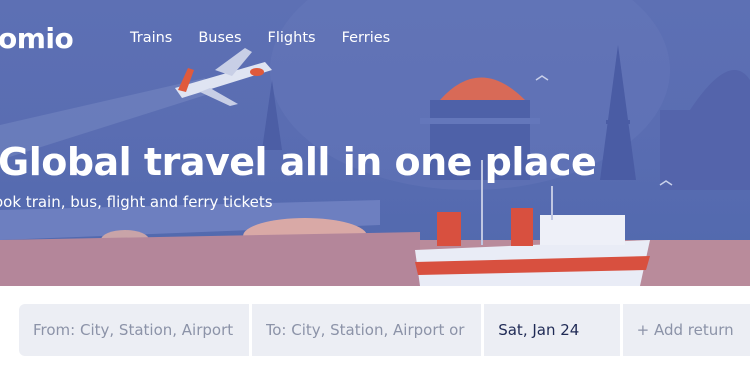 This screenshot has height=375, width=750. What do you see at coordinates (292, 38) in the screenshot?
I see `nav-flights: Flights` at bounding box center [292, 38].